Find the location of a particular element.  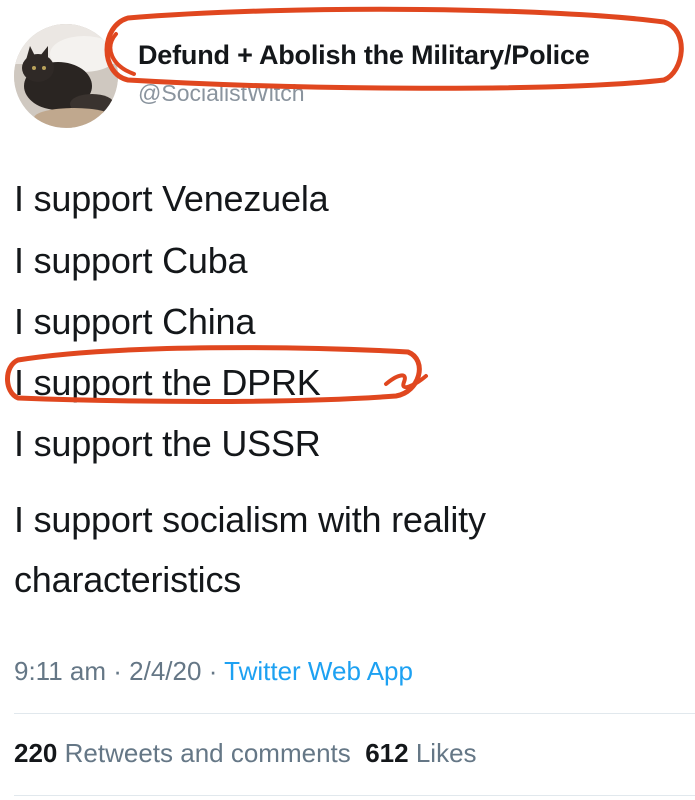

avatar is located at coordinates (66, 76).